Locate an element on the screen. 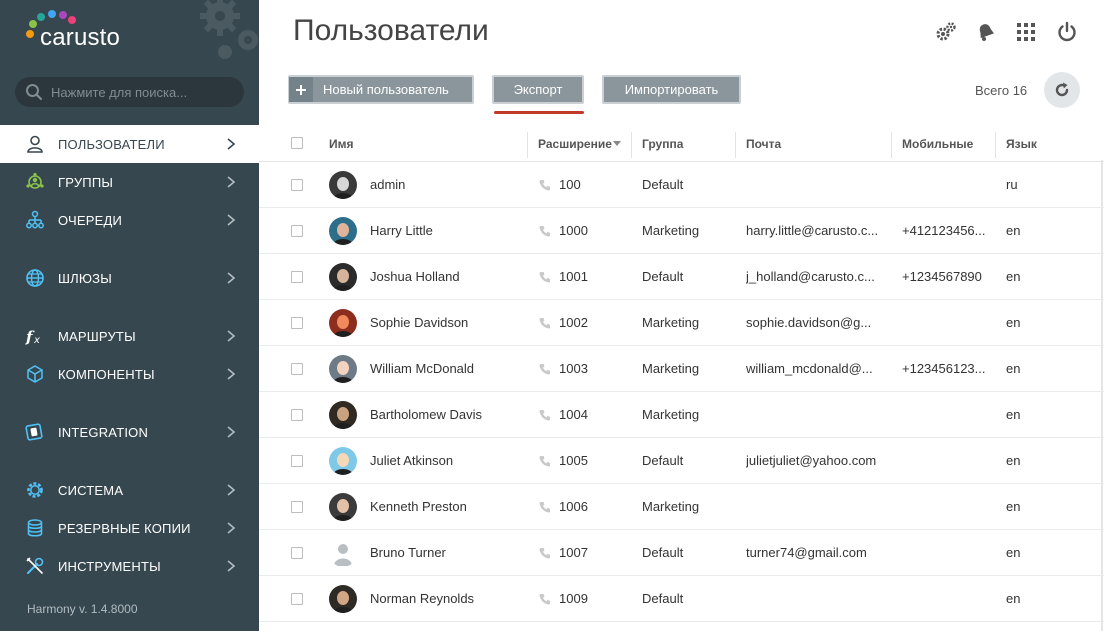 This screenshot has width=1104, height=631. user-name: Bruno Turner is located at coordinates (447, 553).